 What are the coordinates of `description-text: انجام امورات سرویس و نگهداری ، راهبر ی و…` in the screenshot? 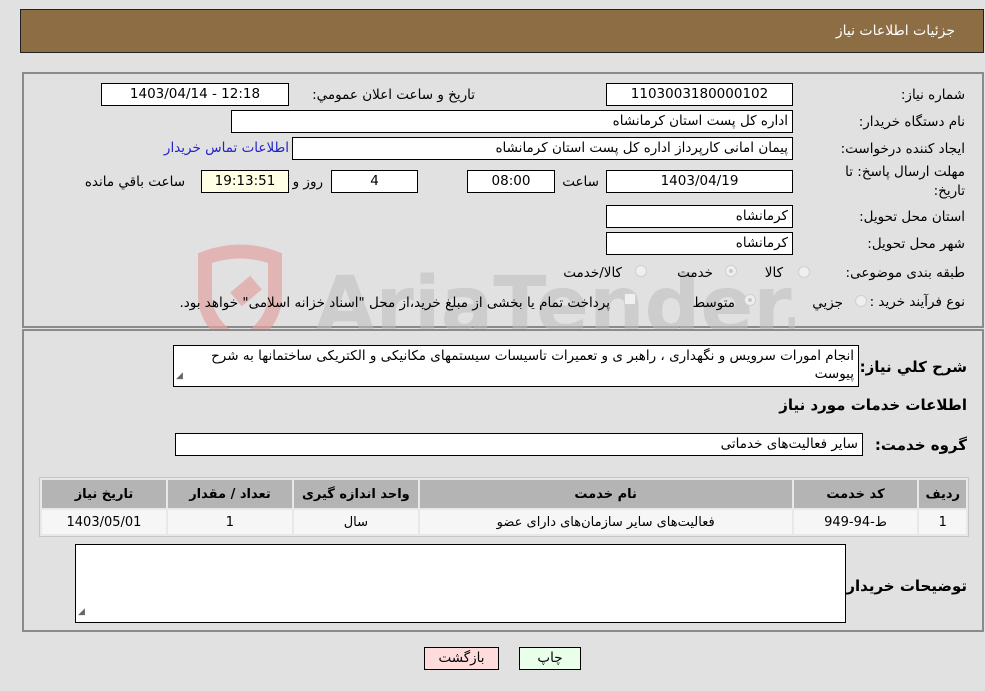 It's located at (532, 365).